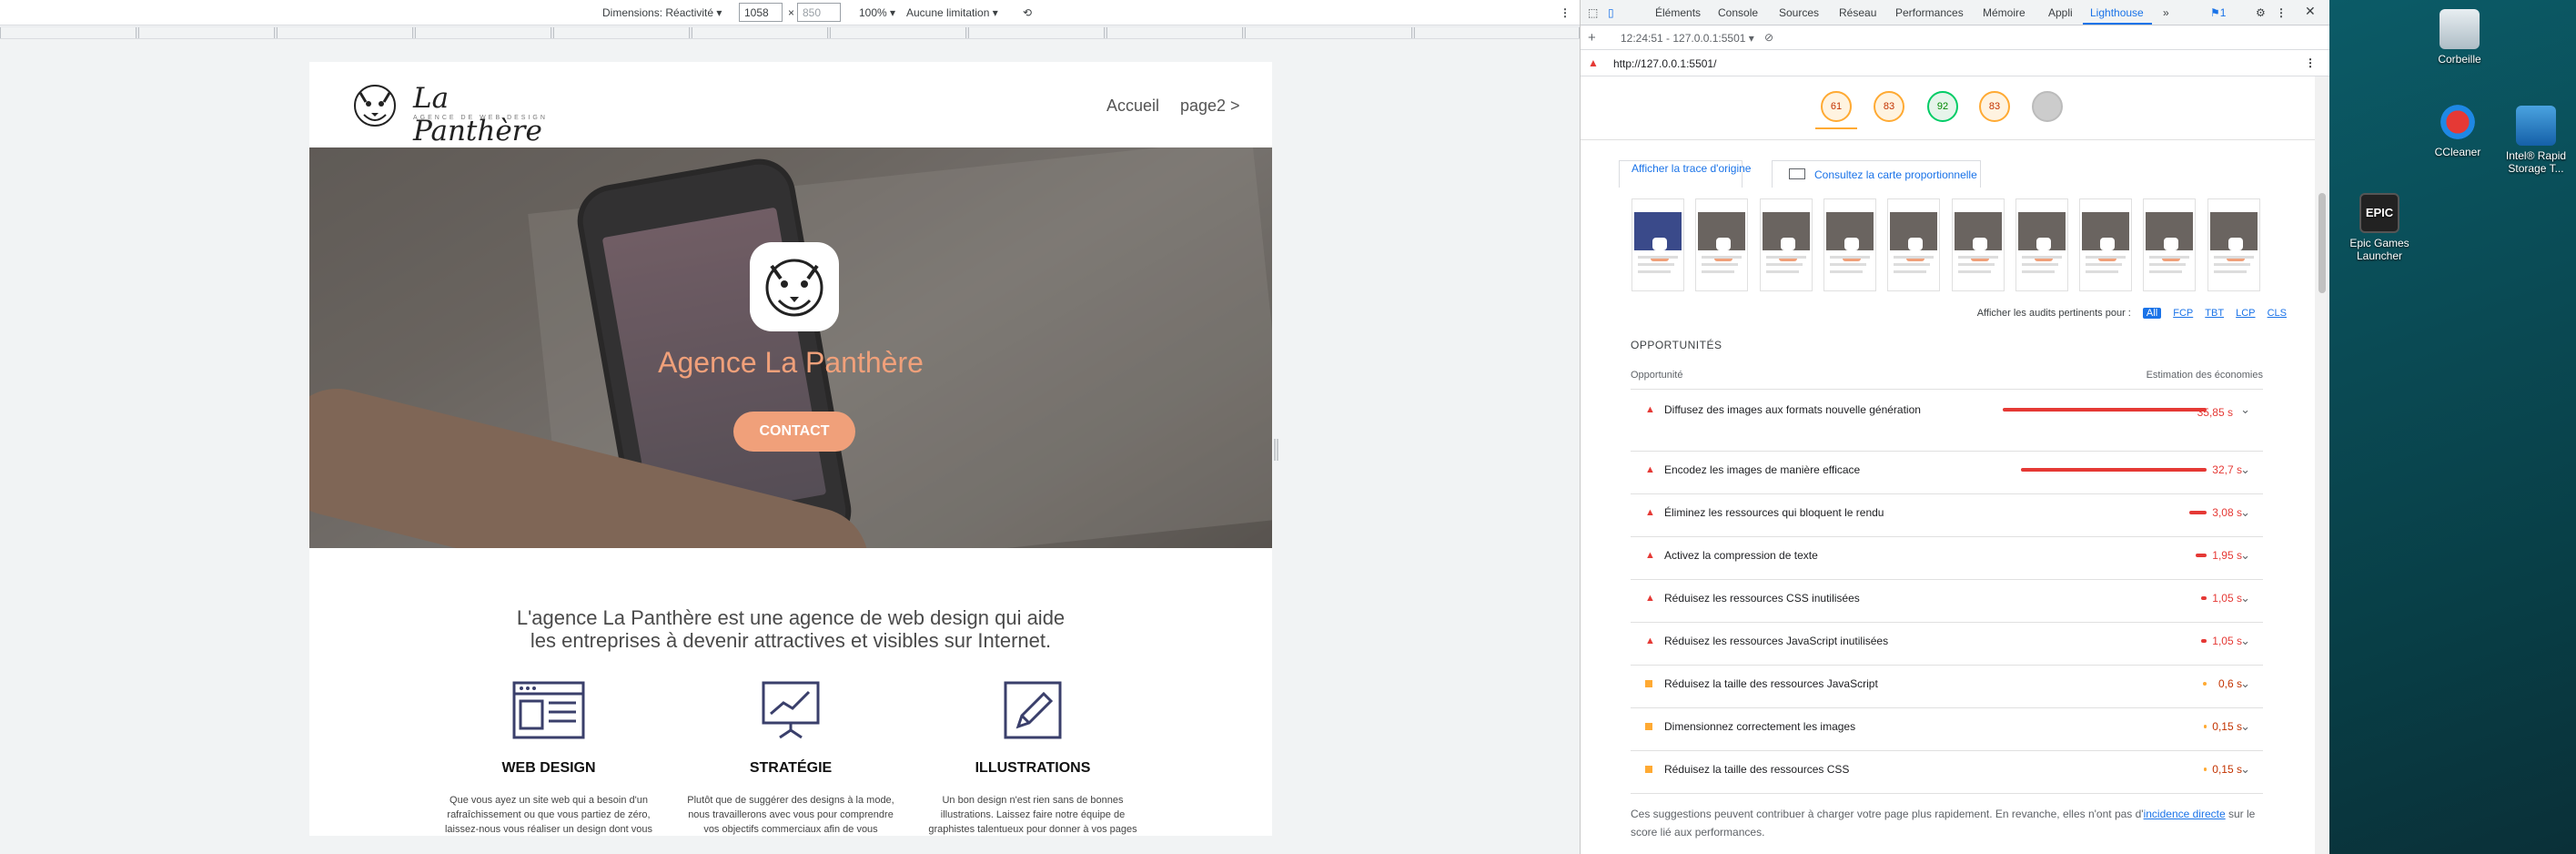 The height and width of the screenshot is (854, 2576). Describe the element at coordinates (2047, 106) in the screenshot. I see `score-gauge-pwa` at that location.